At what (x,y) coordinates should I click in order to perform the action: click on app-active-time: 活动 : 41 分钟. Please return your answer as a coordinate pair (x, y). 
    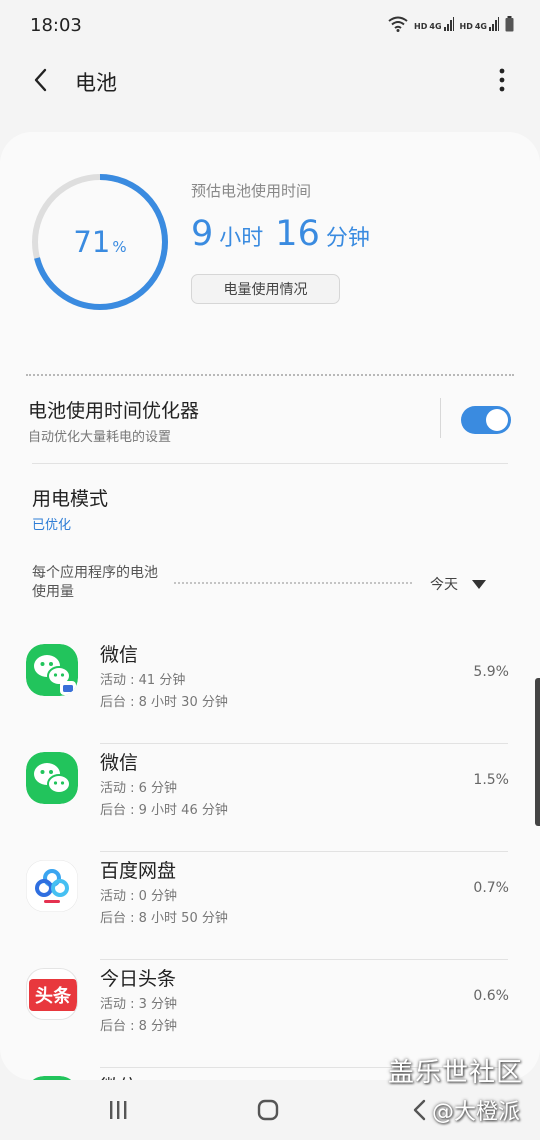
    Looking at the image, I should click on (143, 680).